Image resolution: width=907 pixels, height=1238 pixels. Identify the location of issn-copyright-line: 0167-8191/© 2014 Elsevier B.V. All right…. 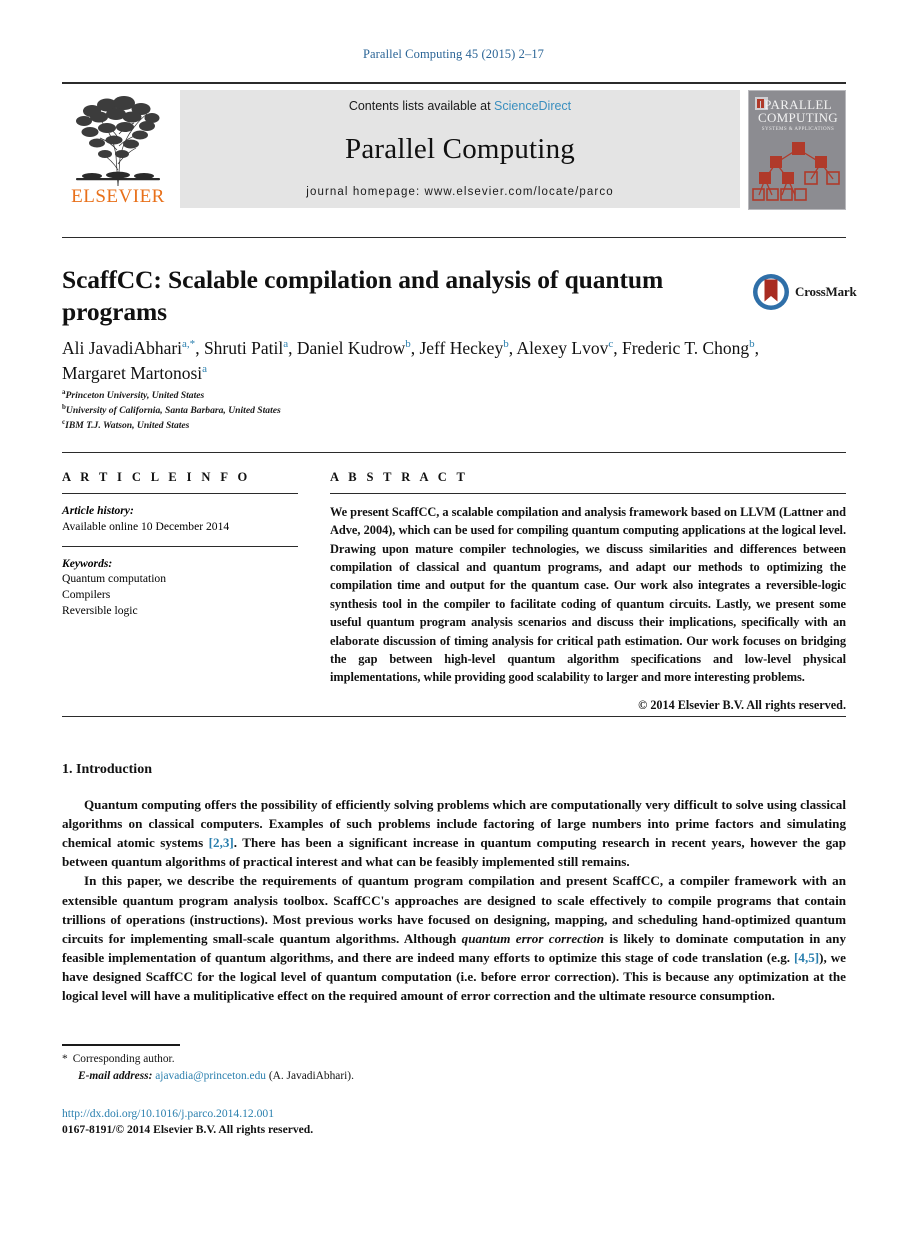
(188, 1130).